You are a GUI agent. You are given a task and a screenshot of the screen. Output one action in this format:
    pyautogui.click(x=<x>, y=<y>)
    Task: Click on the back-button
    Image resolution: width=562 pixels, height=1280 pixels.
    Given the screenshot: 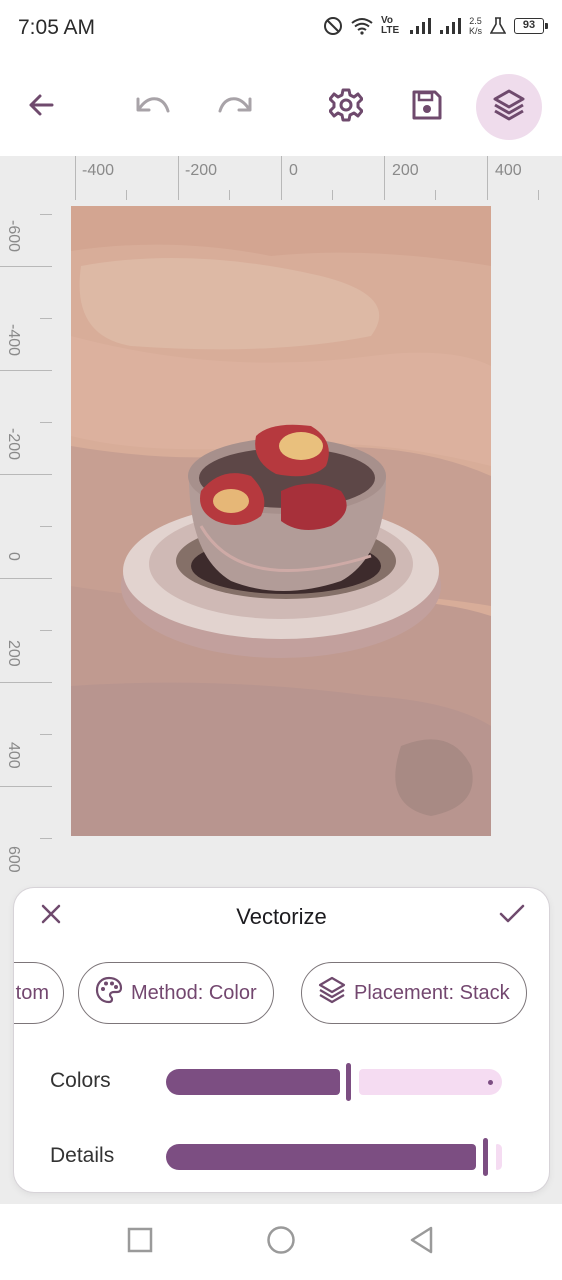 What is the action you would take?
    pyautogui.click(x=41, y=107)
    